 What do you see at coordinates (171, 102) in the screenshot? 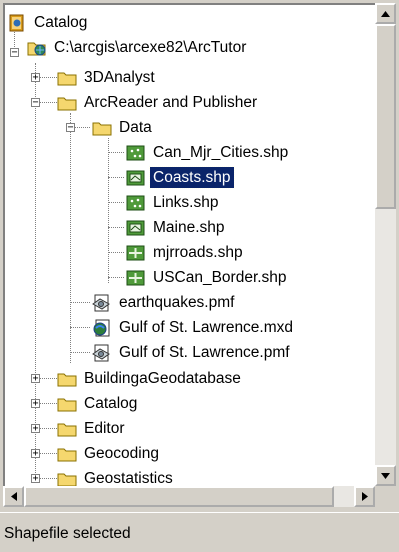
I see `tree-item-label: ArcReader and Publisher` at bounding box center [171, 102].